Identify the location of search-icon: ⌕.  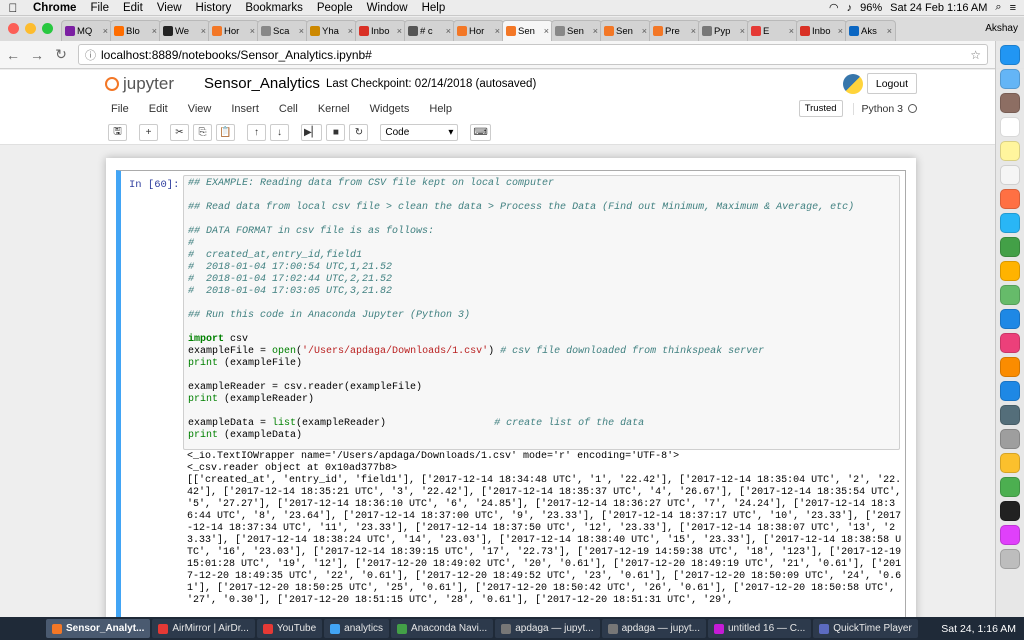
(998, 7).